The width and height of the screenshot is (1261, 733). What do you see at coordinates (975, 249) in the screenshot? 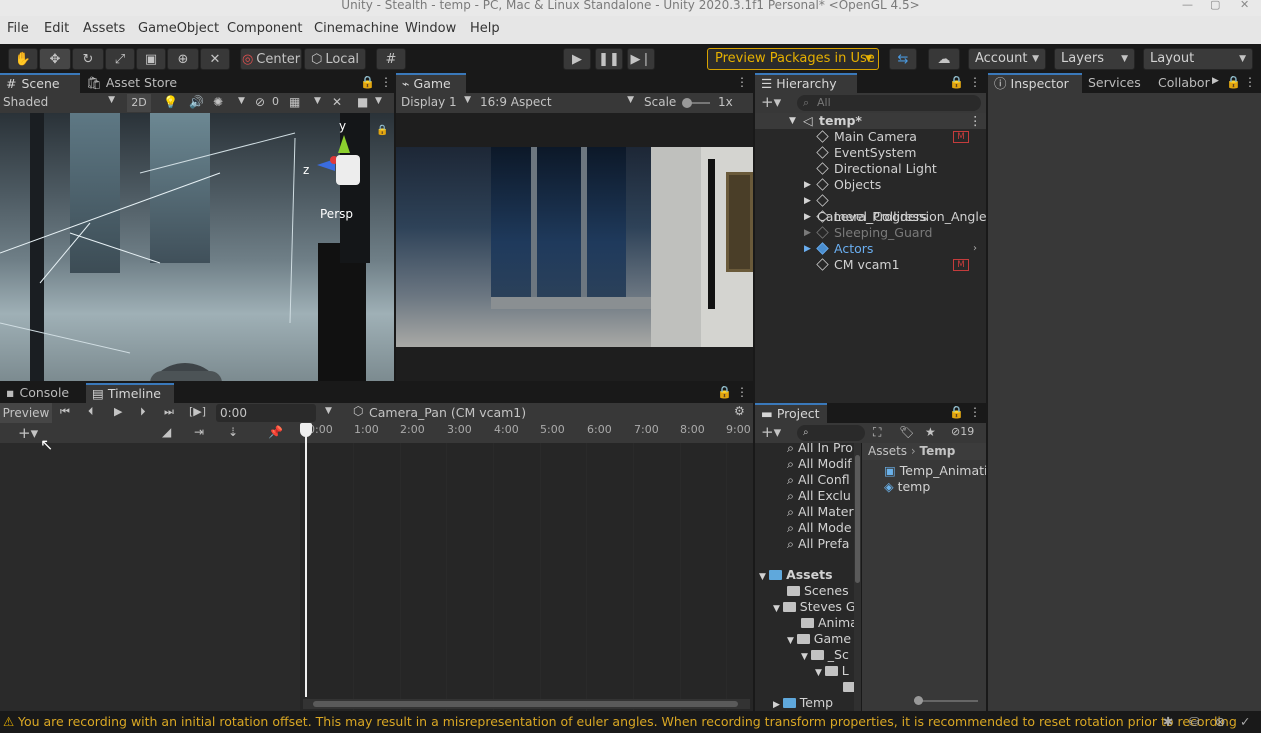
I see `chevron-right-icon: ›` at bounding box center [975, 249].